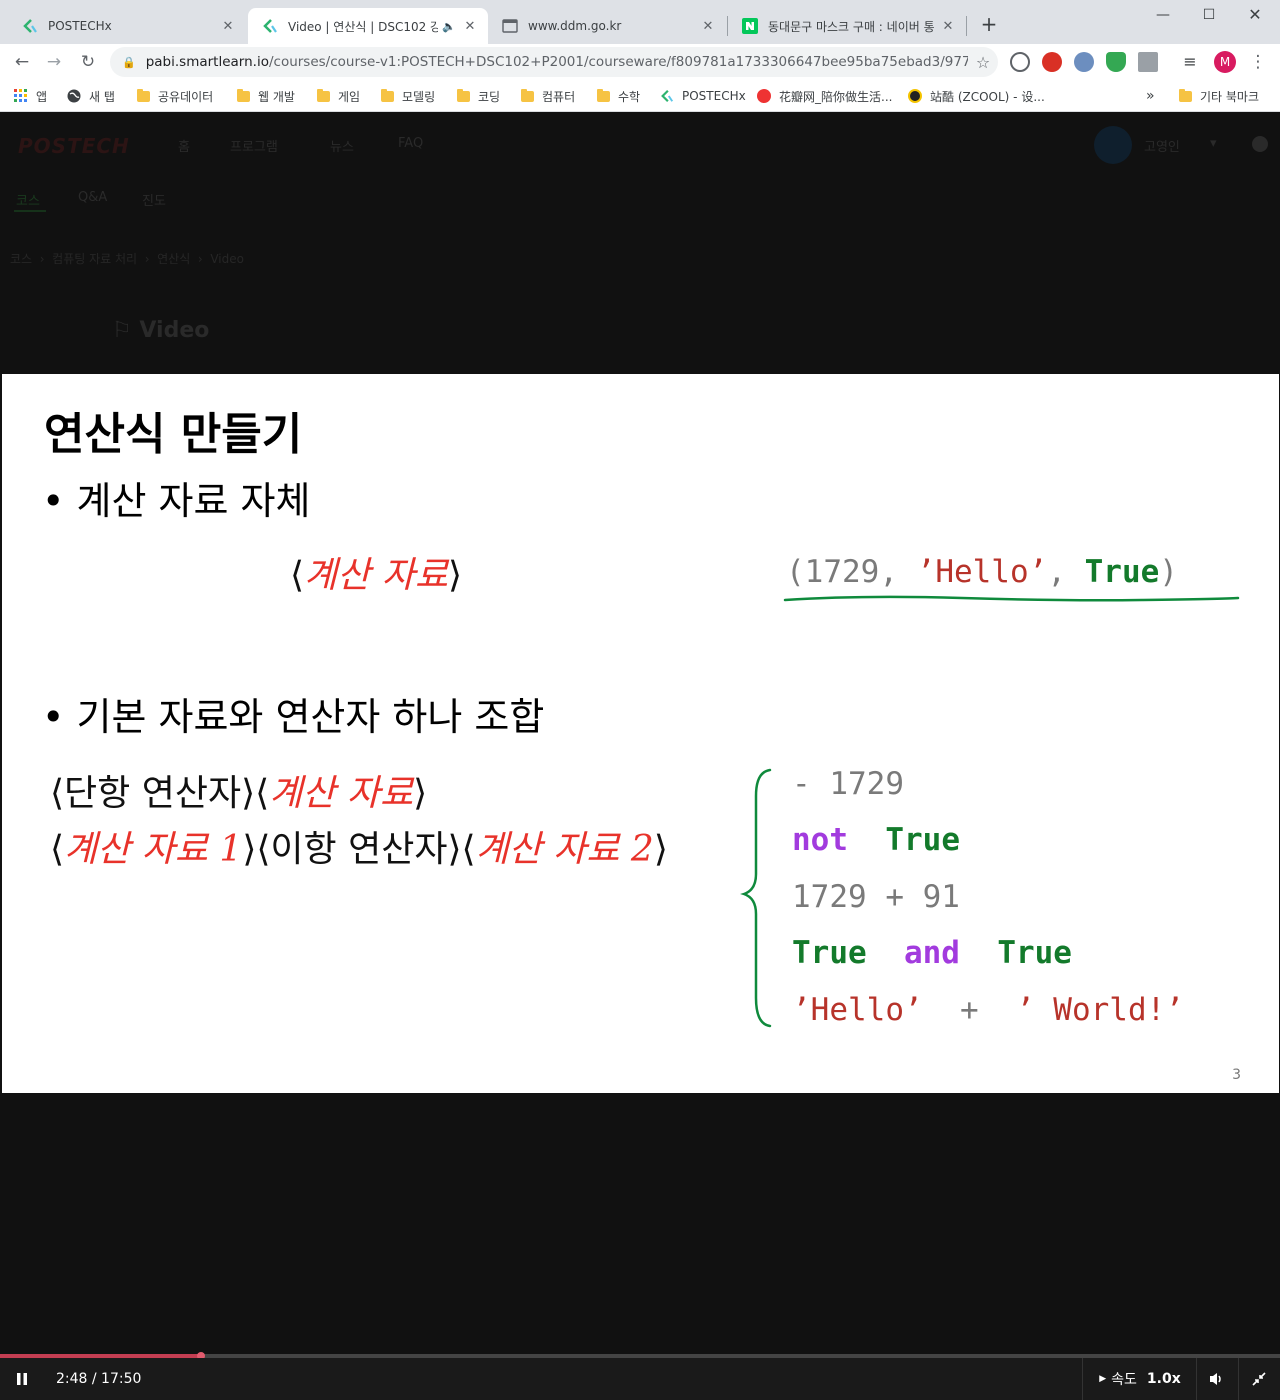 This screenshot has height=1400, width=1280. Describe the element at coordinates (848, 784) in the screenshot. I see `slide-example-negate: - 1729` at that location.